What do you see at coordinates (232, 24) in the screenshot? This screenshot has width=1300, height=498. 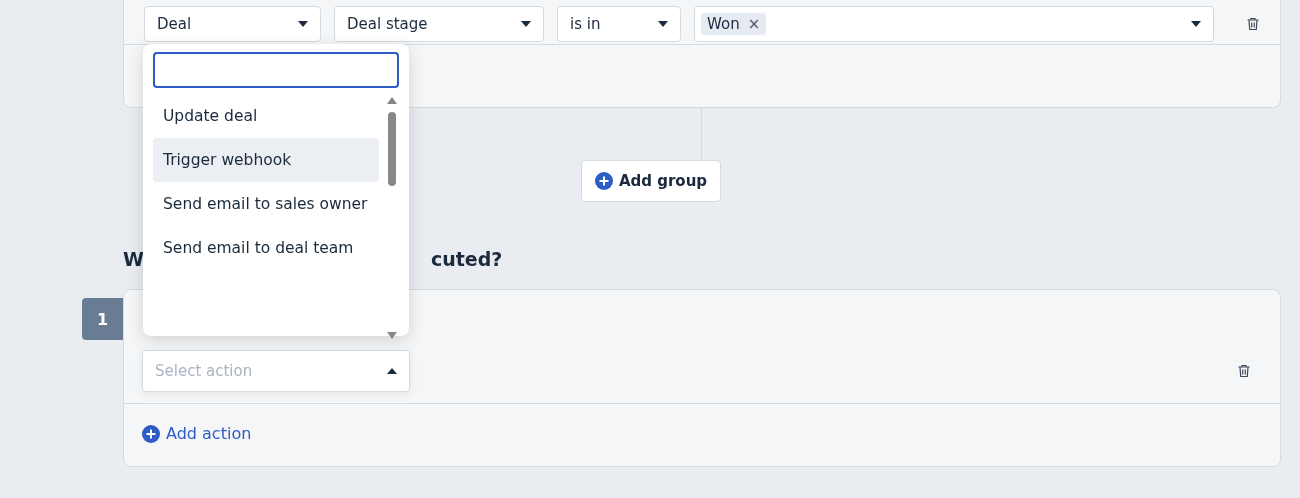 I see `select-field: Deal` at bounding box center [232, 24].